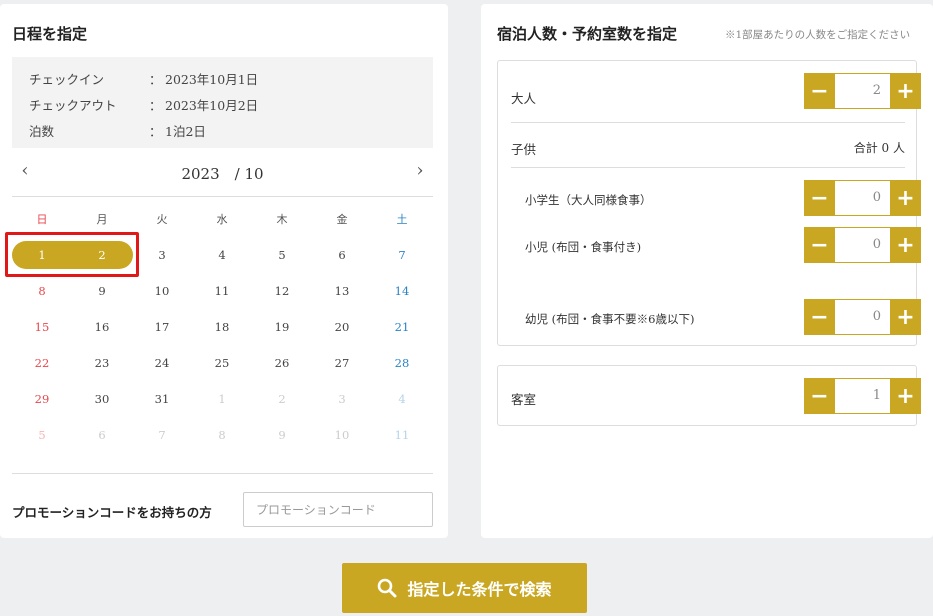 This screenshot has height=616, width=933. What do you see at coordinates (42, 363) in the screenshot?
I see `calendar-day: 22` at bounding box center [42, 363].